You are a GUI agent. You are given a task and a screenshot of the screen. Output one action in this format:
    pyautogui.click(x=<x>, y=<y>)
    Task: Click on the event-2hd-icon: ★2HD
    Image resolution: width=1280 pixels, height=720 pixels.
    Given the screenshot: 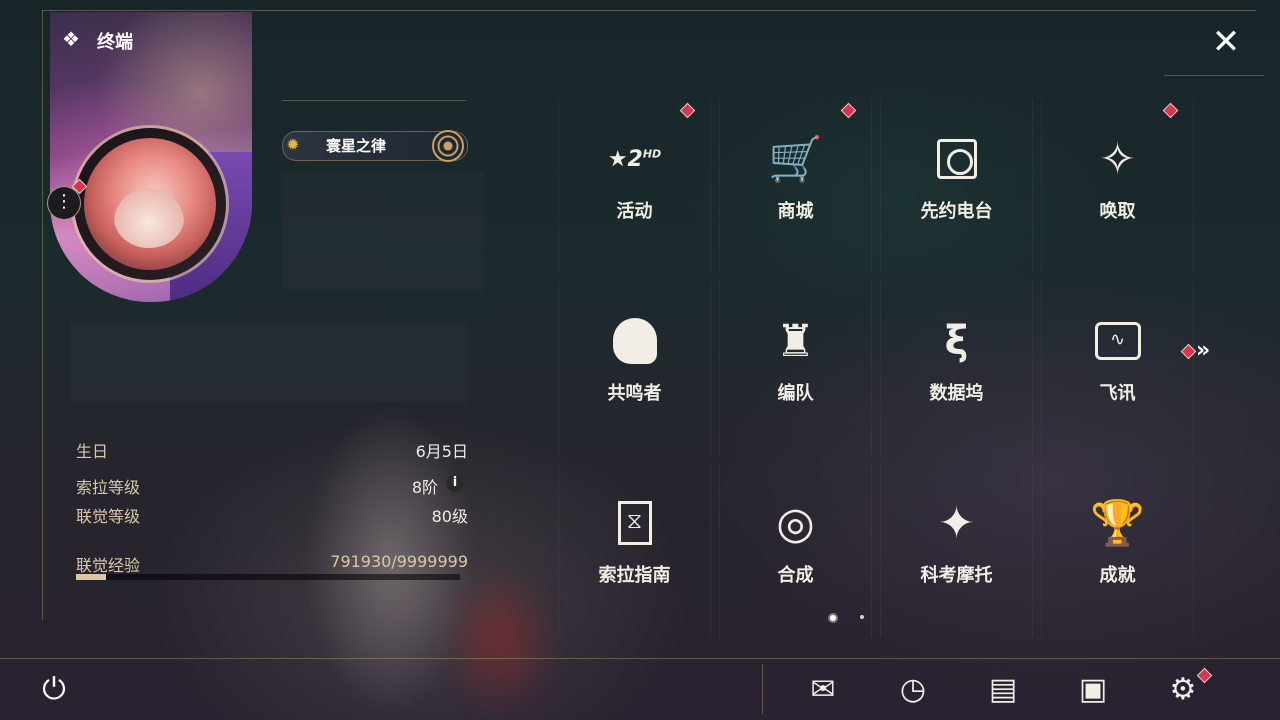 What is the action you would take?
    pyautogui.click(x=634, y=159)
    